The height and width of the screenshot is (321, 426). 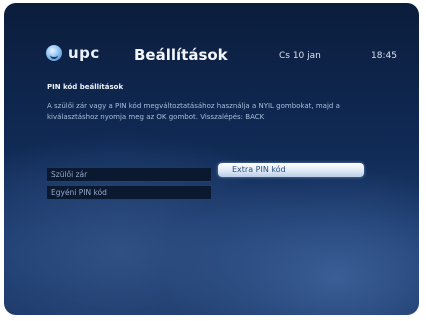 What do you see at coordinates (291, 170) in the screenshot?
I see `extra-pin-button: Extra PIN kód` at bounding box center [291, 170].